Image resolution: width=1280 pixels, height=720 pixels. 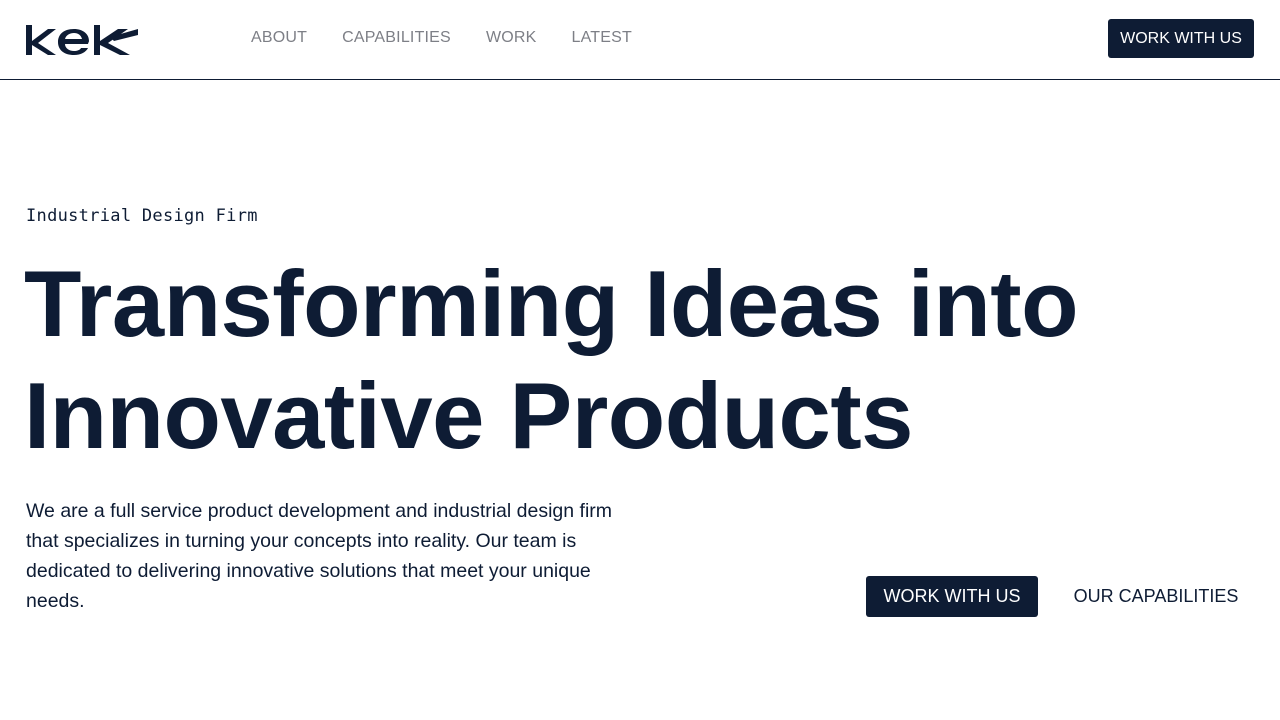 What do you see at coordinates (551, 303) in the screenshot?
I see `hero-headline-line-1: Transforming Ideas into` at bounding box center [551, 303].